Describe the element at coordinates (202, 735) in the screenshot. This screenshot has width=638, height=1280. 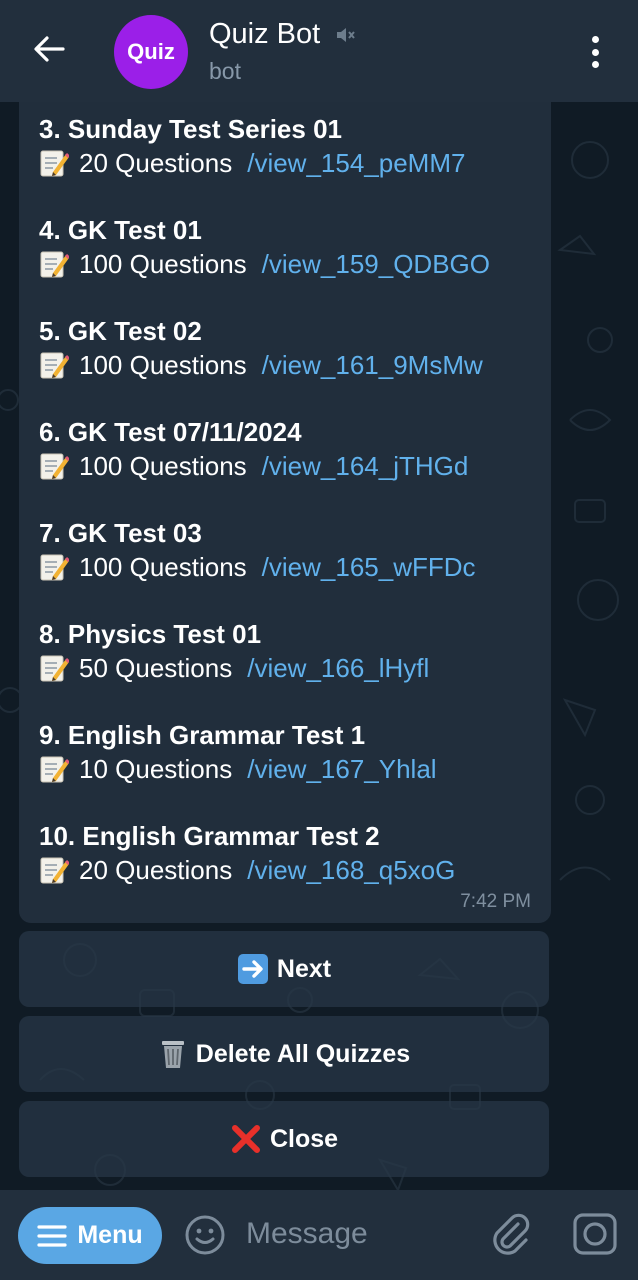
I see `quiz-title: 9. English Grammar Test 1` at that location.